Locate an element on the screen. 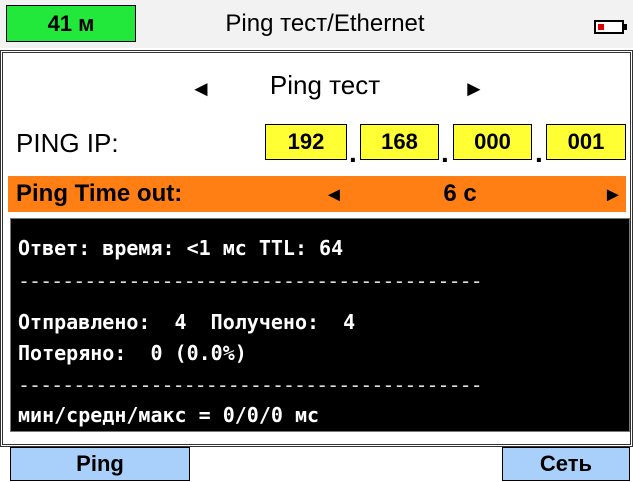 This screenshot has width=633, height=482. mode-label: Ping тест is located at coordinates (325, 85).